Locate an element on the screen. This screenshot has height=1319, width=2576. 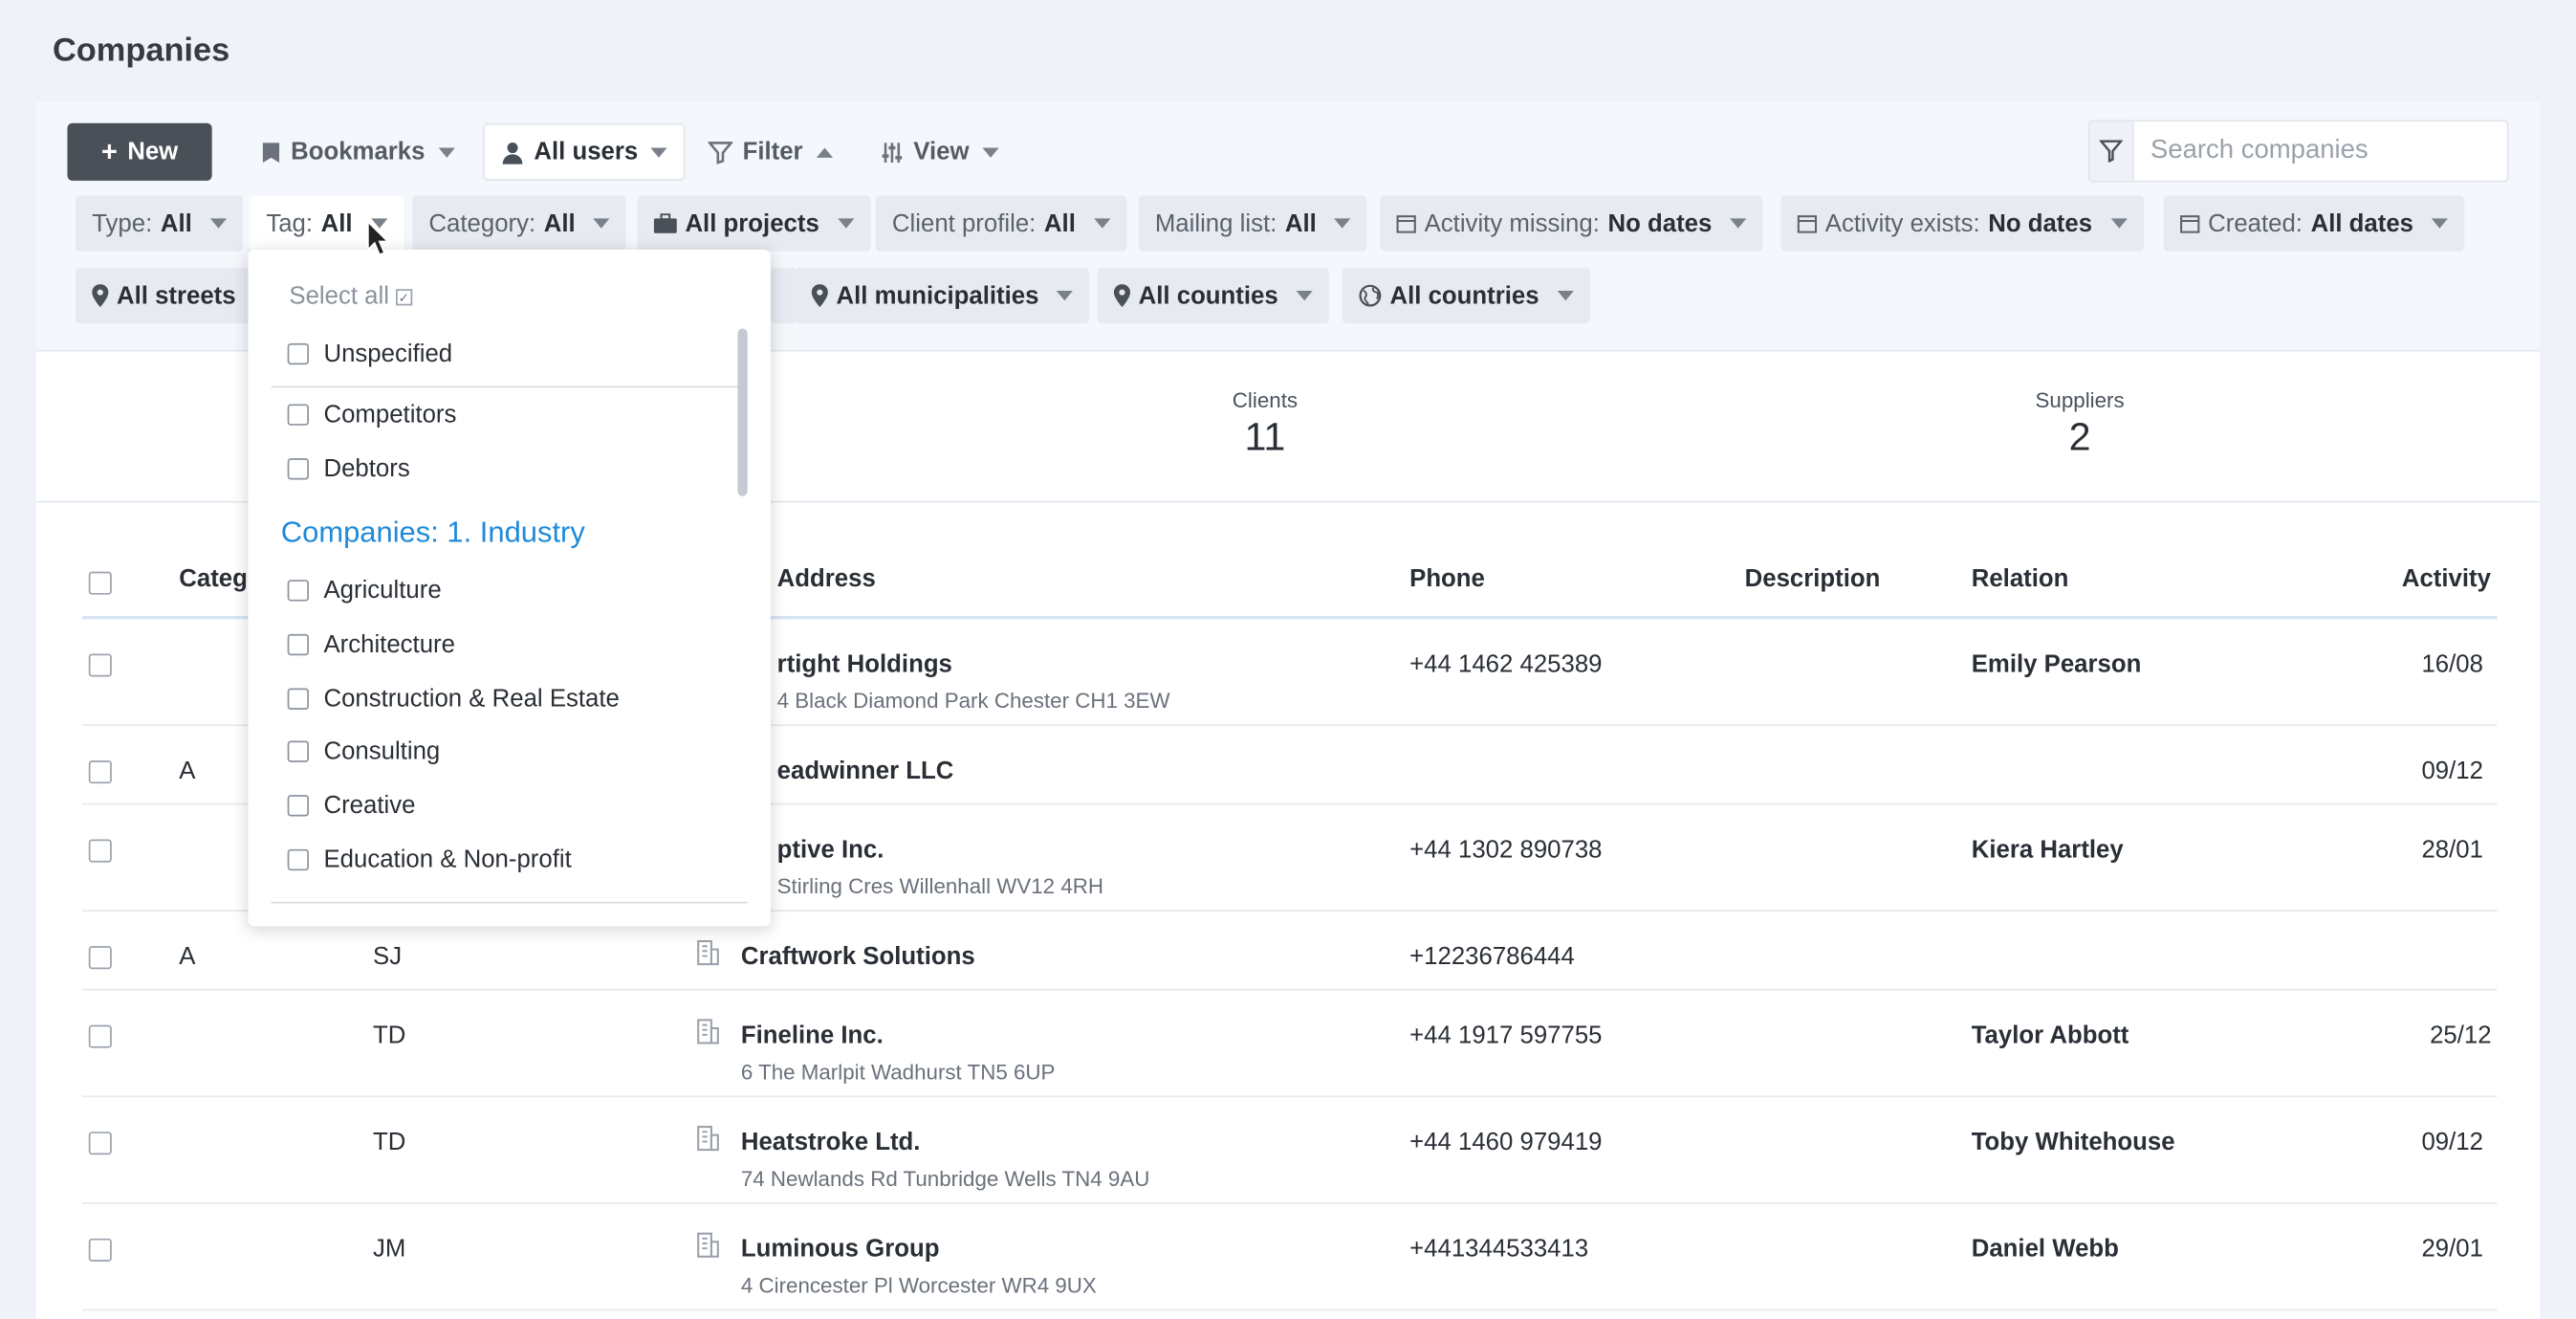
created-filter-value: All dates is located at coordinates (2362, 223).